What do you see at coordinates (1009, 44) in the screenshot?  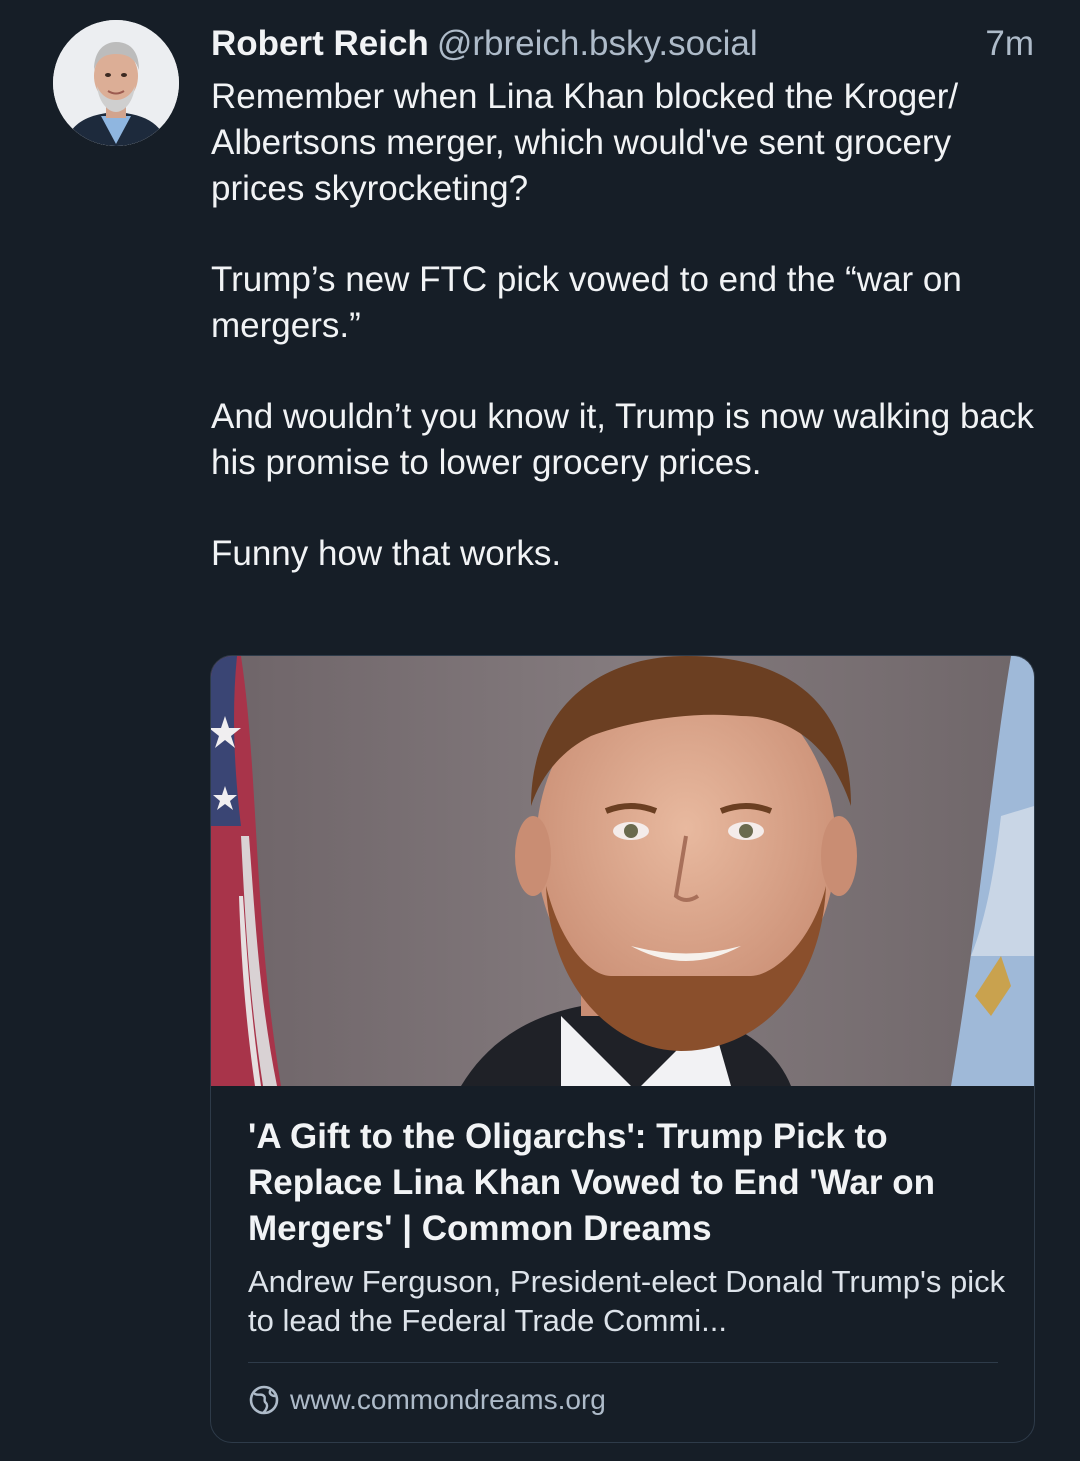 I see `post-timestamp: 7m` at bounding box center [1009, 44].